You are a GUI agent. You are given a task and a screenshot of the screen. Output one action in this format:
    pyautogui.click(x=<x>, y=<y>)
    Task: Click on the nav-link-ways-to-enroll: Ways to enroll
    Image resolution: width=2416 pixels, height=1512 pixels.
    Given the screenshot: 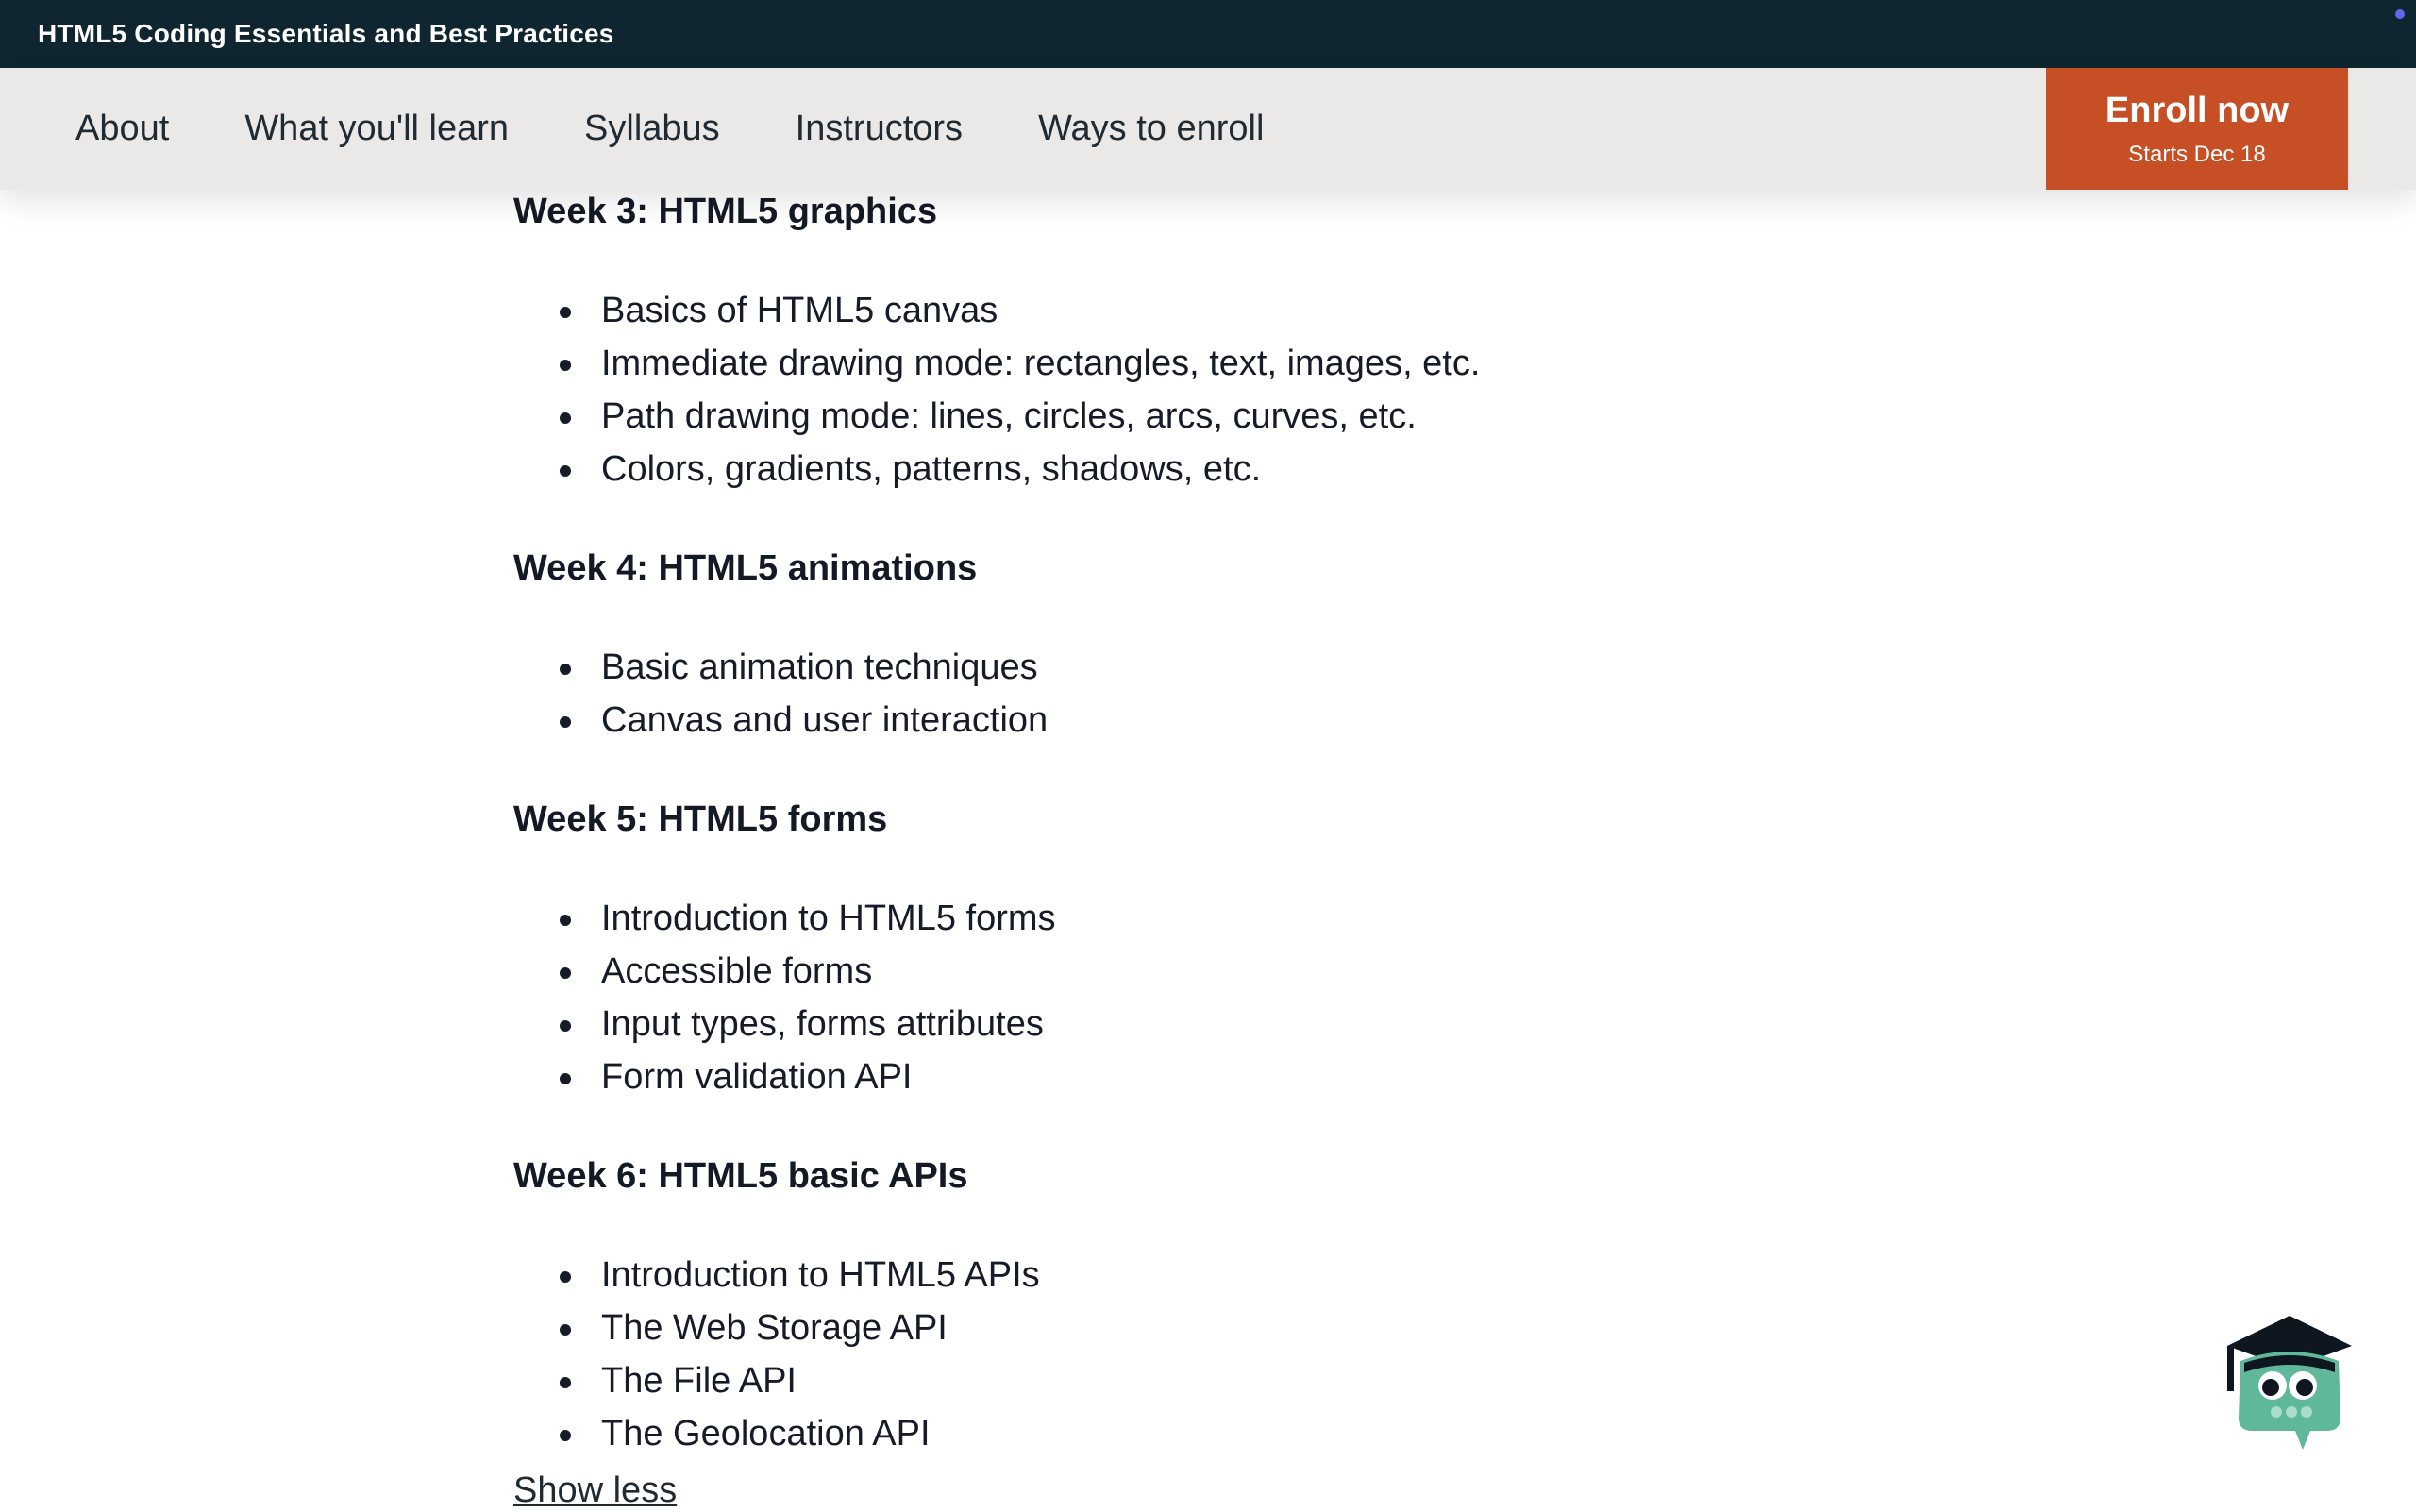 What is the action you would take?
    pyautogui.click(x=1151, y=129)
    